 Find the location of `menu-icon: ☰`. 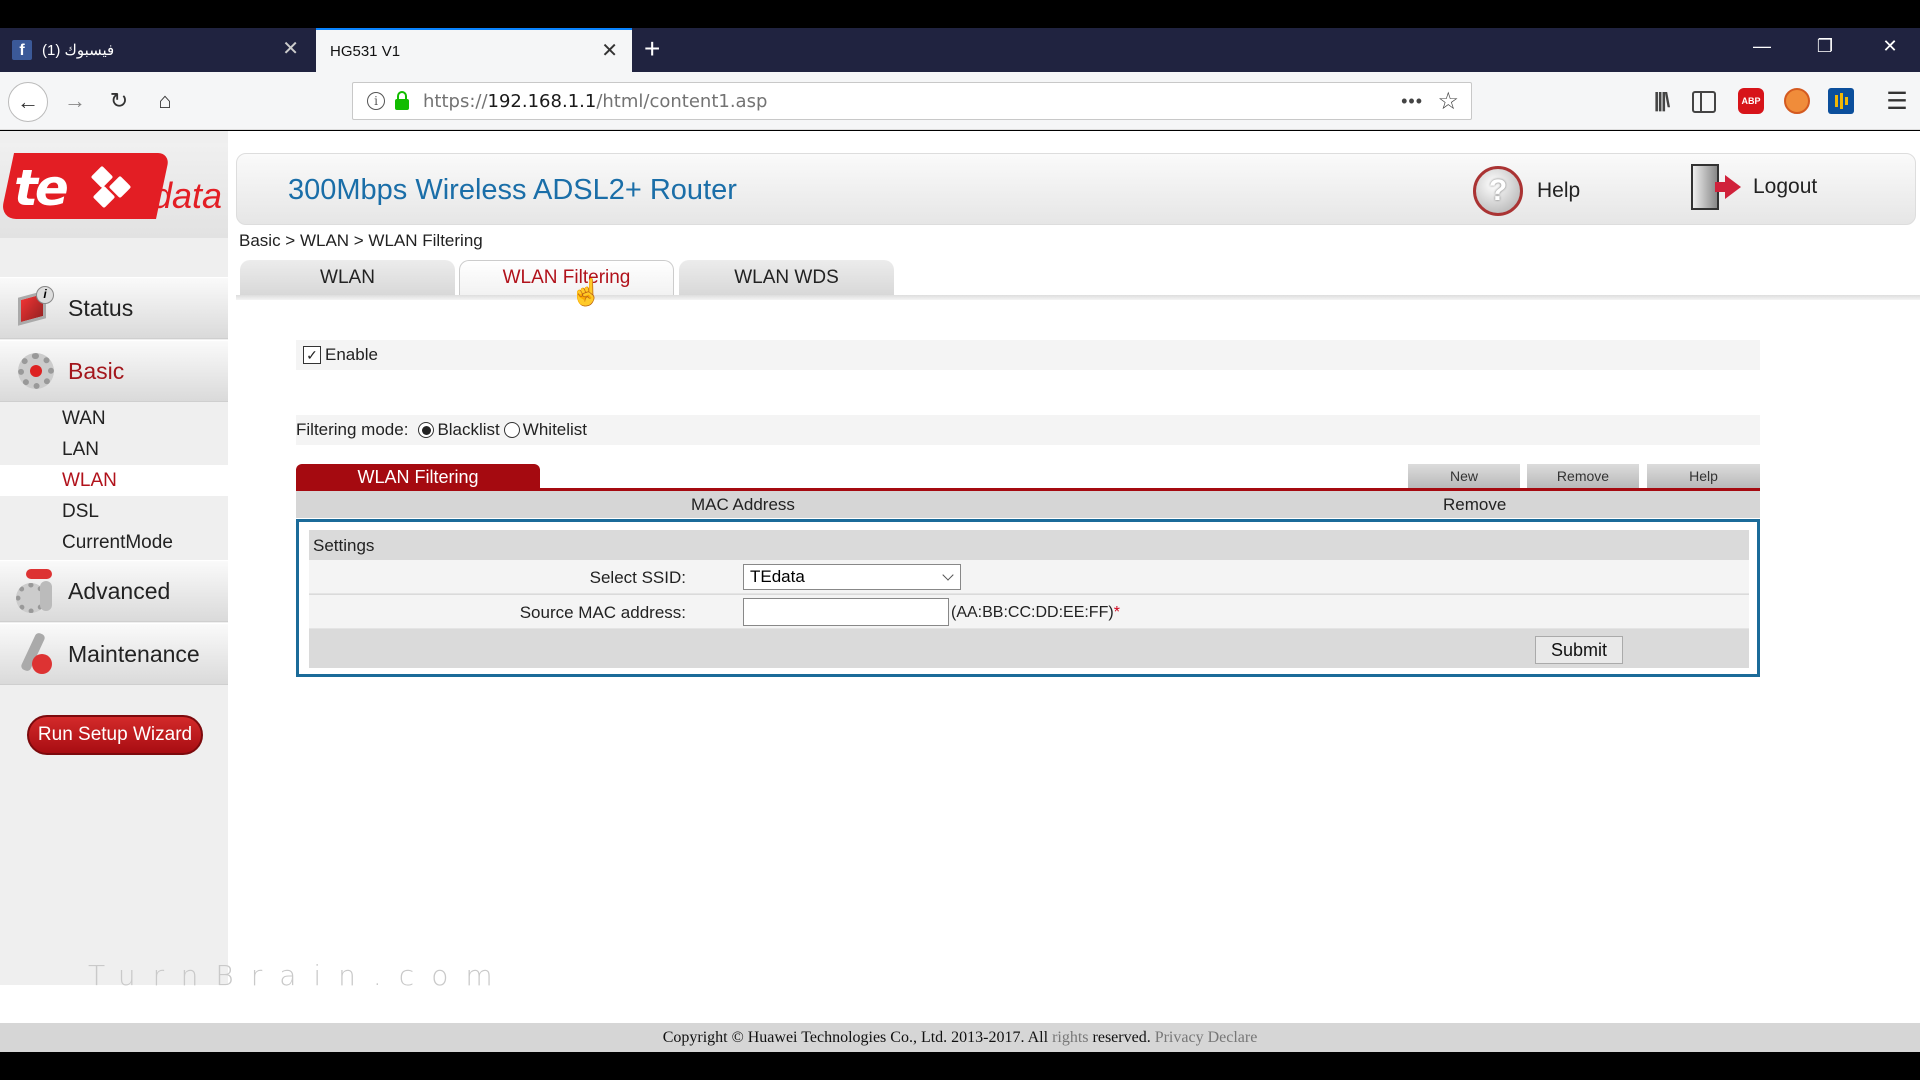

menu-icon: ☰ is located at coordinates (1897, 101).